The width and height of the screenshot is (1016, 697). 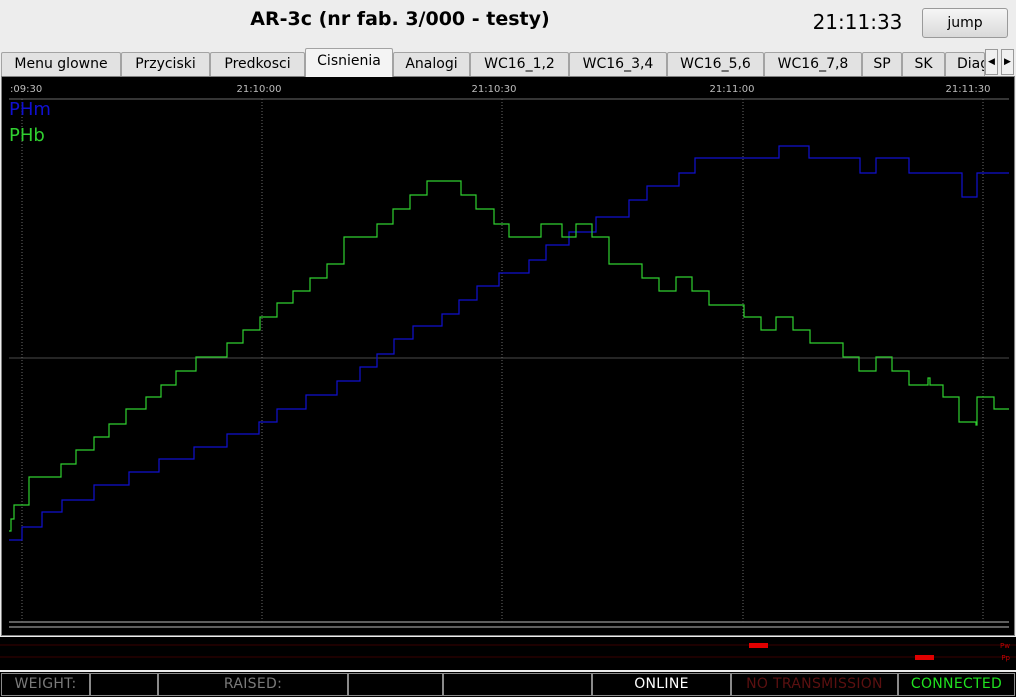 What do you see at coordinates (1005, 646) in the screenshot?
I see `pw-label: Pw` at bounding box center [1005, 646].